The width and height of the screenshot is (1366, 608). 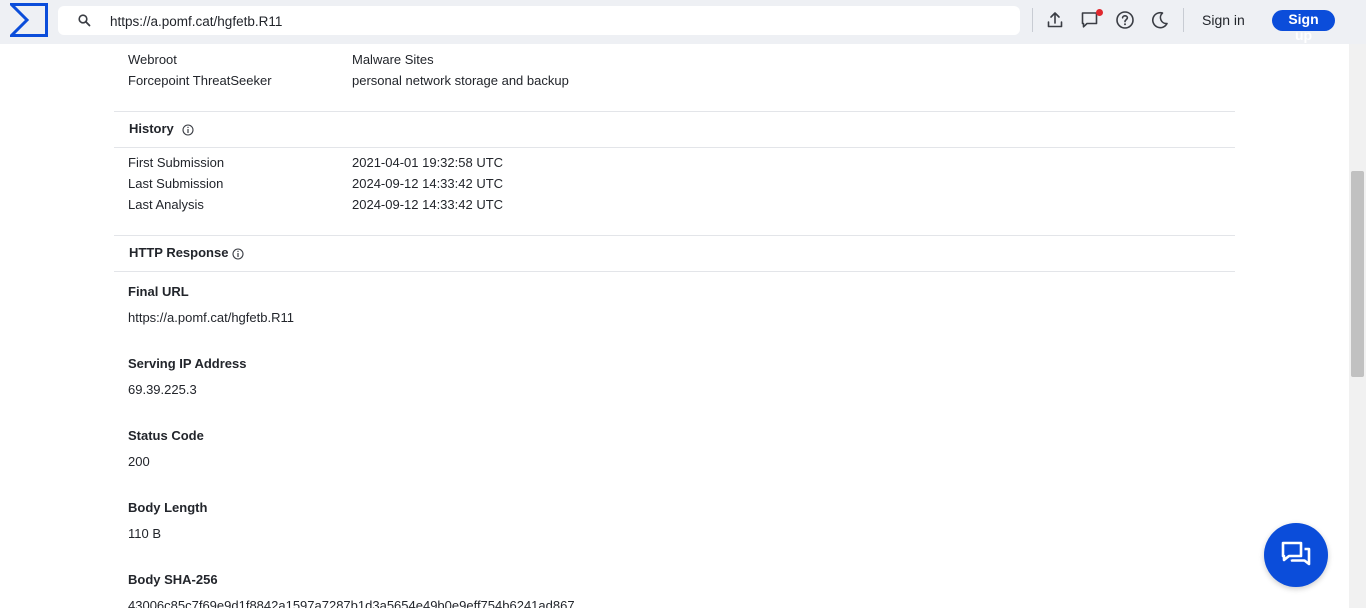 What do you see at coordinates (162, 389) in the screenshot?
I see `serving-ip-value: 69.39.225.3` at bounding box center [162, 389].